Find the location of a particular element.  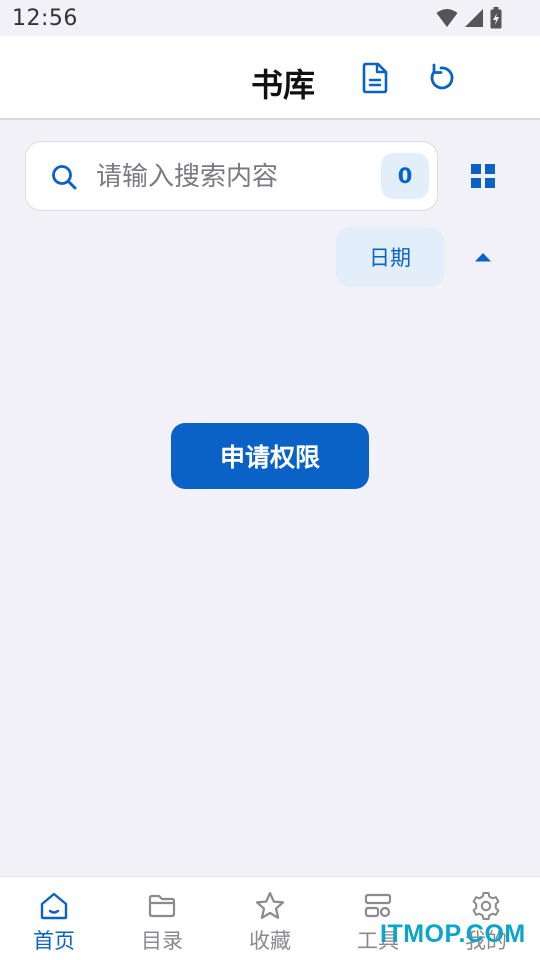

nav-label-favorites: 收藏 is located at coordinates (270, 941).